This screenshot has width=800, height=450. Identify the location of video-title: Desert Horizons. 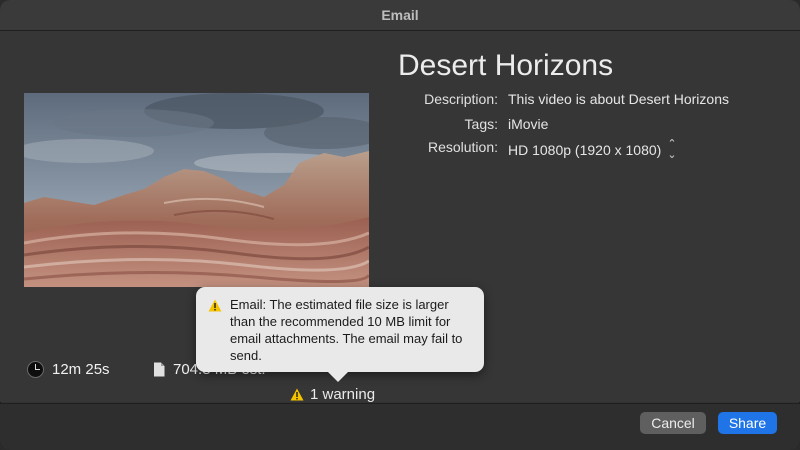
(505, 66).